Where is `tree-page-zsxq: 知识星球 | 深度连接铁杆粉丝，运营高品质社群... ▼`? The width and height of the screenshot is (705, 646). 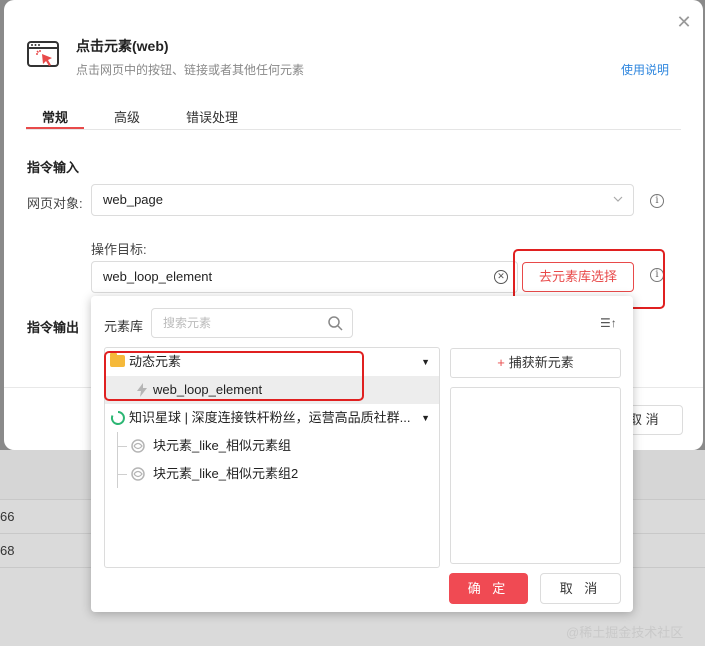 tree-page-zsxq: 知识星球 | 深度连接铁杆粉丝，运营高品质社群... ▼ is located at coordinates (272, 418).